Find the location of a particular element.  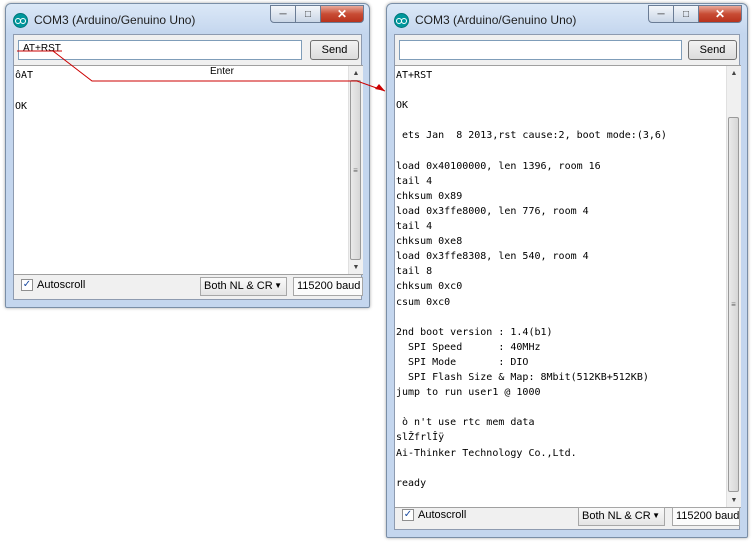

output-line: csum 0xc0 is located at coordinates (423, 302).